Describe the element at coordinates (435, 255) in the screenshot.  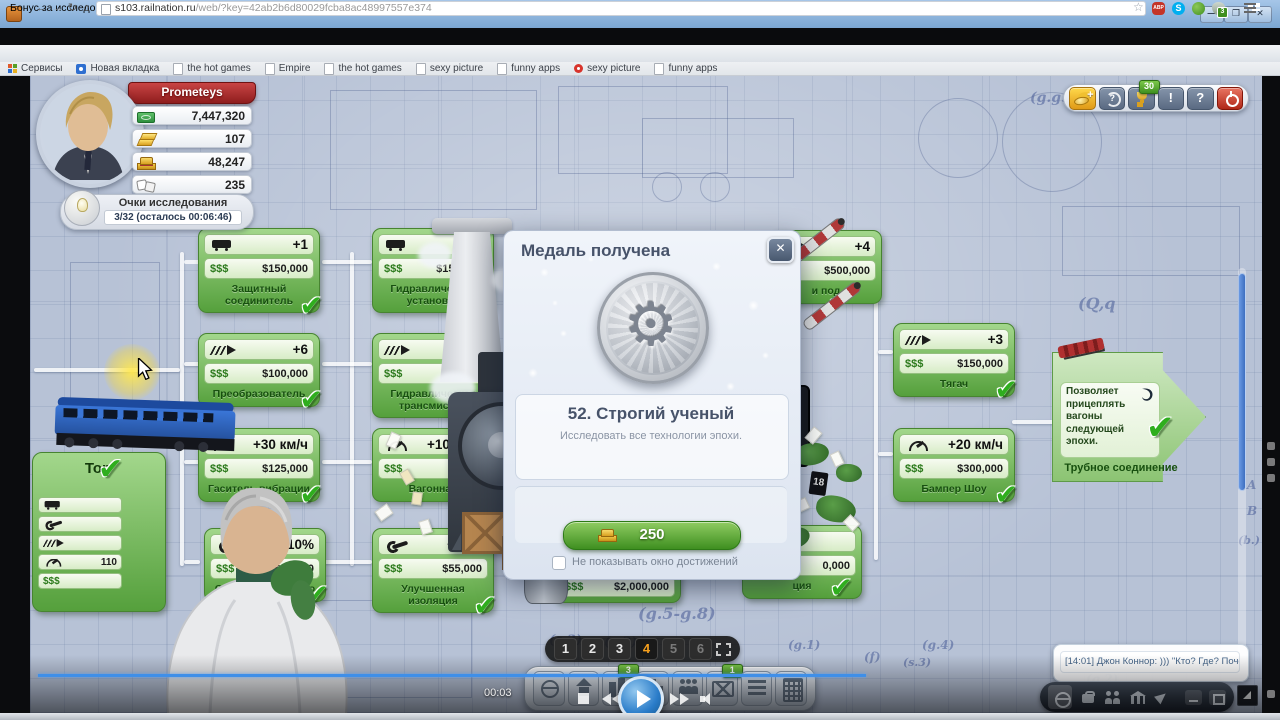
I see `smoke-puff` at that location.